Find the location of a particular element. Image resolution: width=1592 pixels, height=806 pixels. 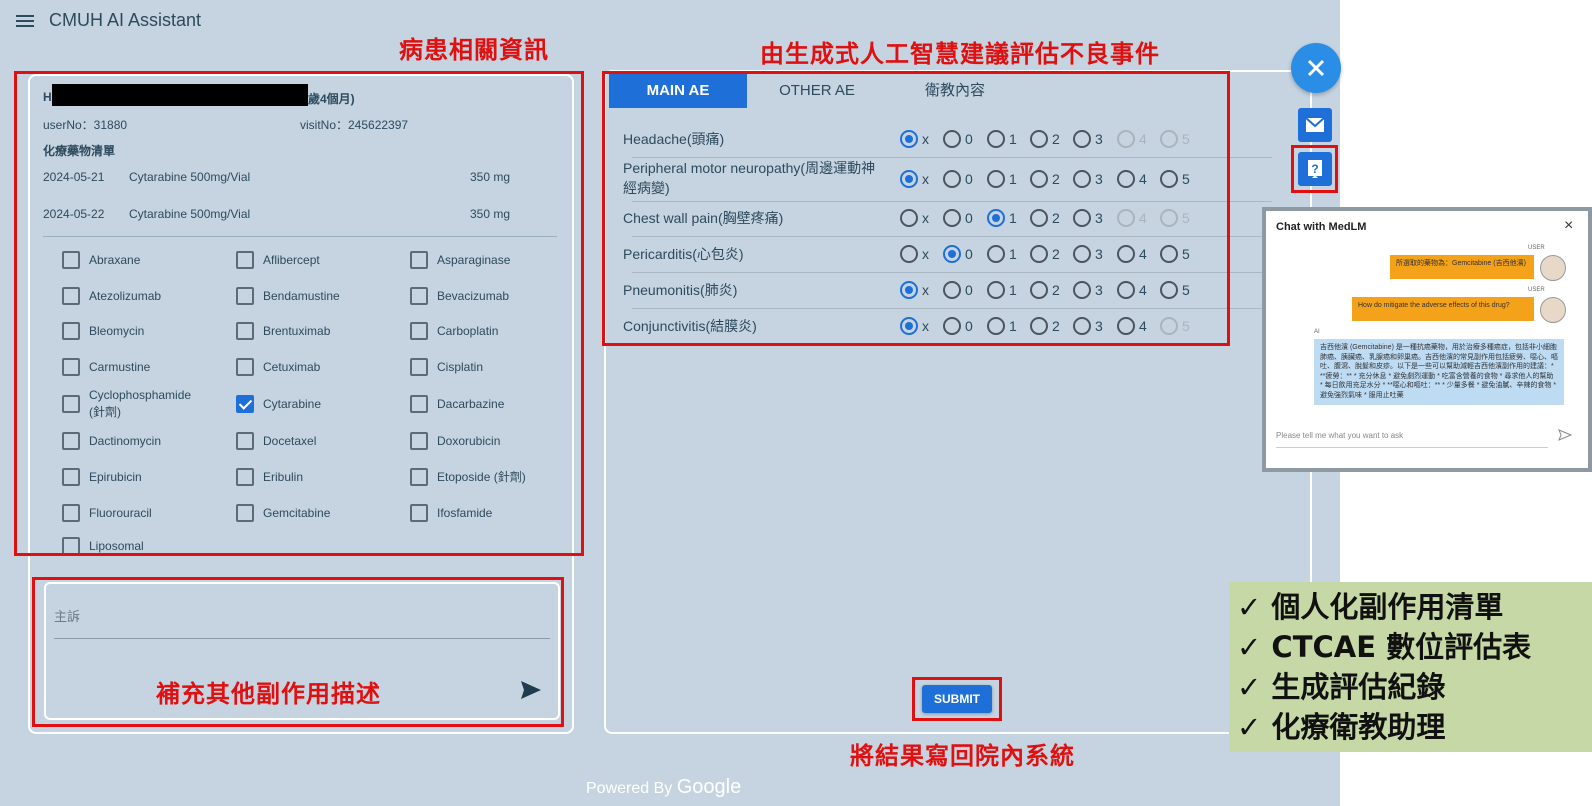

help-button: ? is located at coordinates (1315, 169).